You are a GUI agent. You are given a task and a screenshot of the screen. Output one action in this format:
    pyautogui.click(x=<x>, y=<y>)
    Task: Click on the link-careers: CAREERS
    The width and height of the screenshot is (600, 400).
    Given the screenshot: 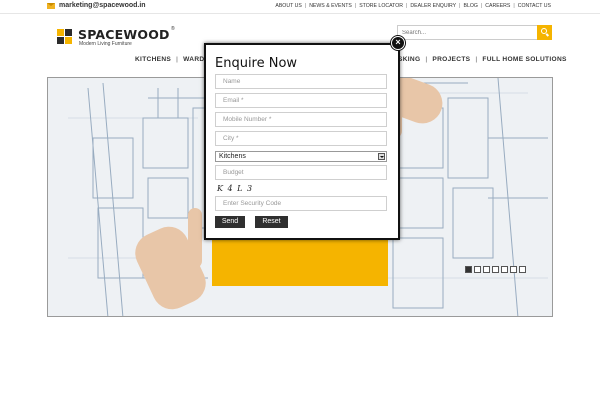 What is the action you would take?
    pyautogui.click(x=497, y=6)
    